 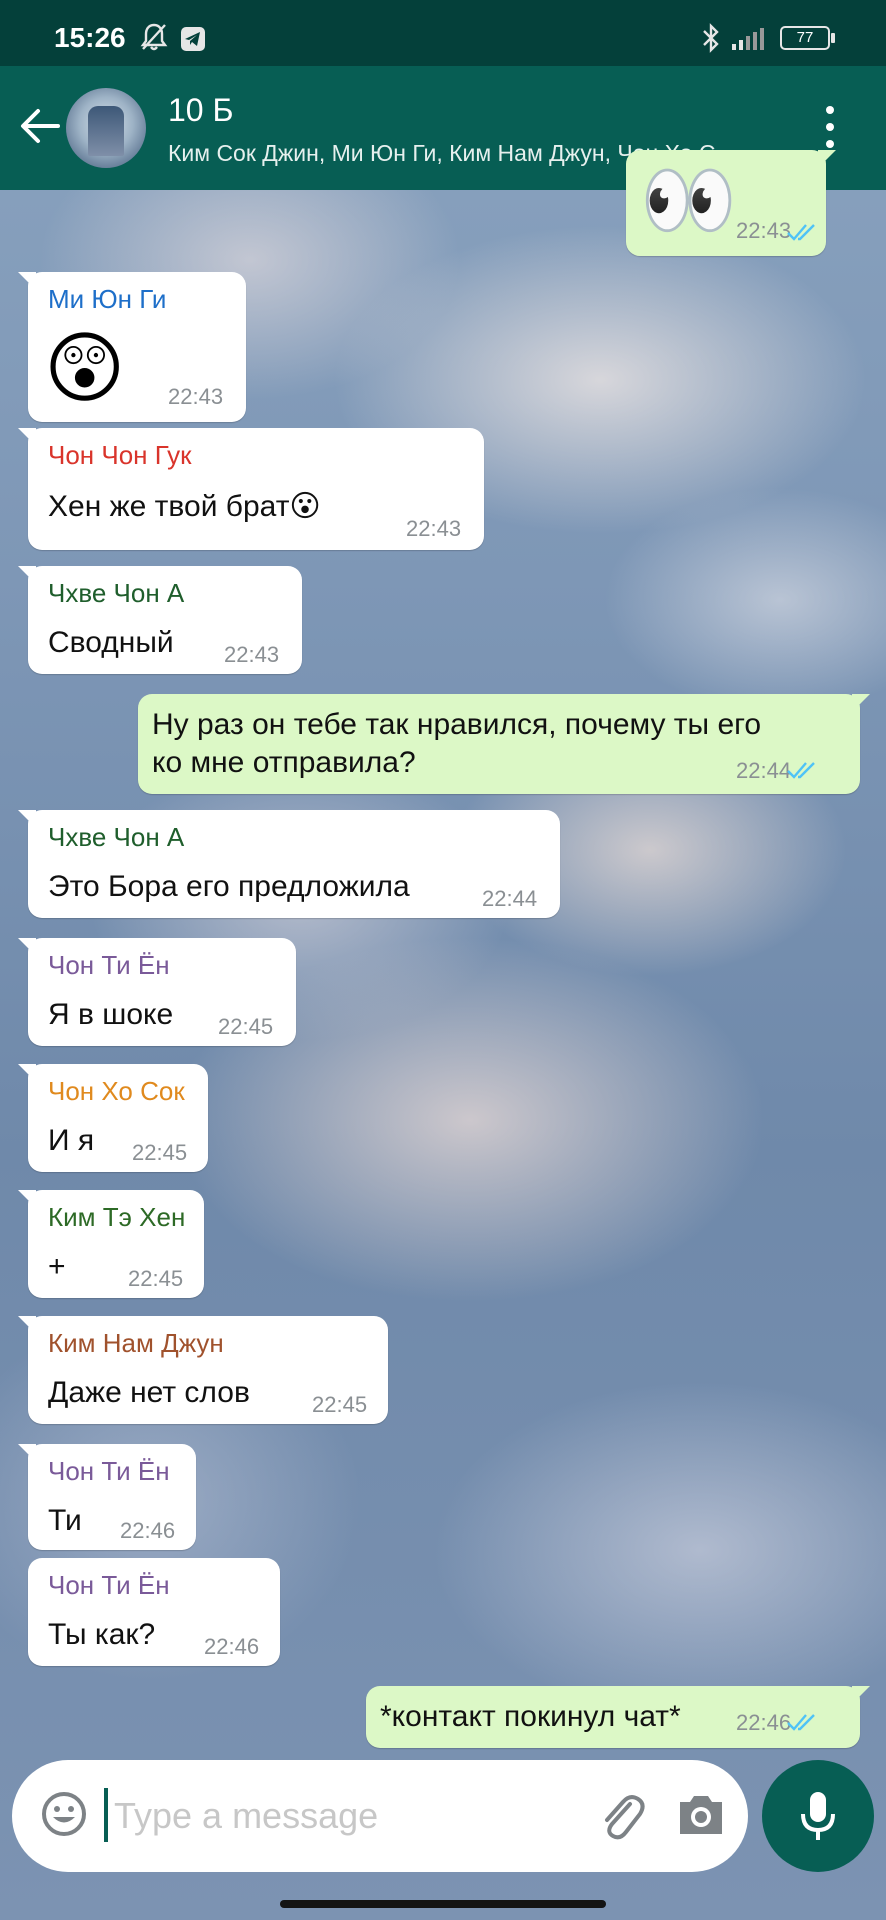 What do you see at coordinates (111, 642) in the screenshot?
I see `message-text: Сводный` at bounding box center [111, 642].